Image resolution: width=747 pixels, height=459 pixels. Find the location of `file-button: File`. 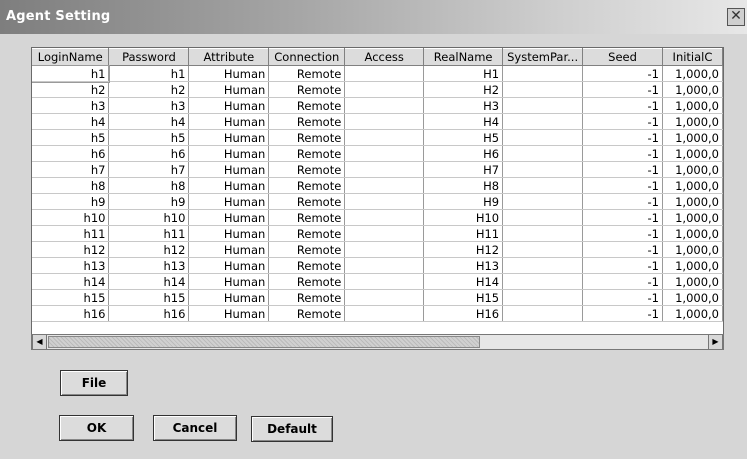

file-button: File is located at coordinates (94, 383).